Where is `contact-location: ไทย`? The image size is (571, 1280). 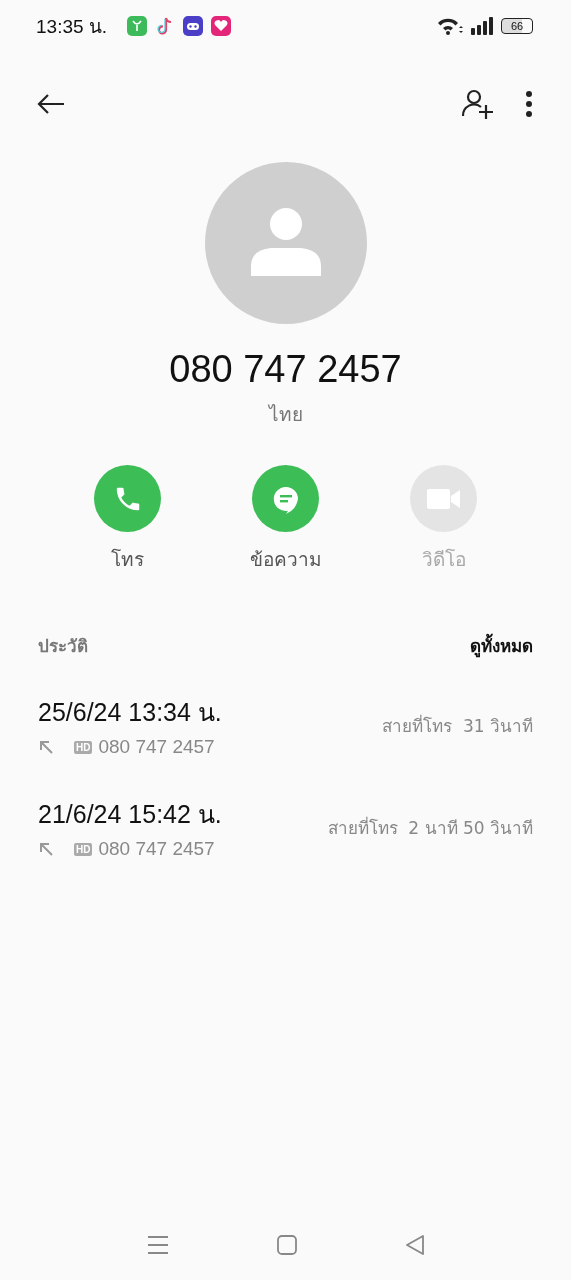
contact-location: ไทย is located at coordinates (285, 414).